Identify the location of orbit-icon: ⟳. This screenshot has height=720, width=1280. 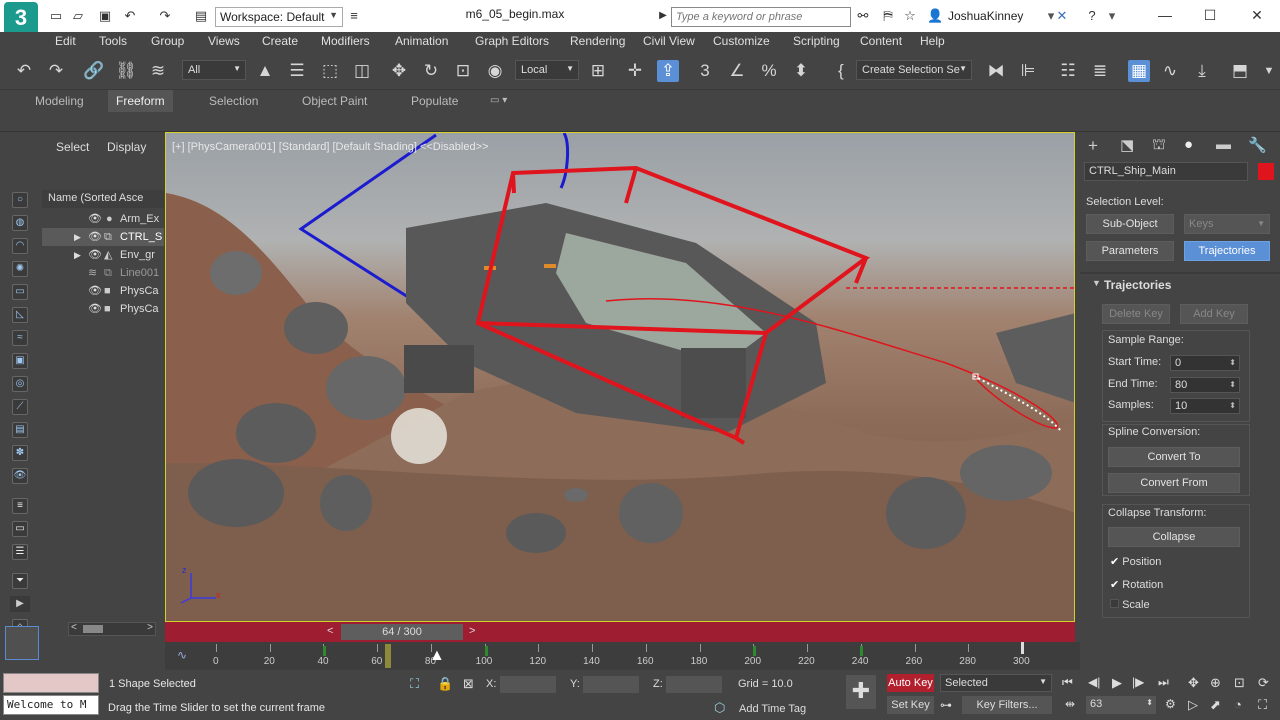
(1263, 683).